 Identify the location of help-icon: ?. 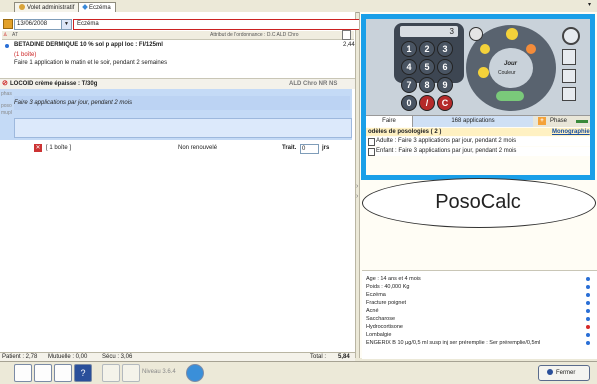
(83, 373).